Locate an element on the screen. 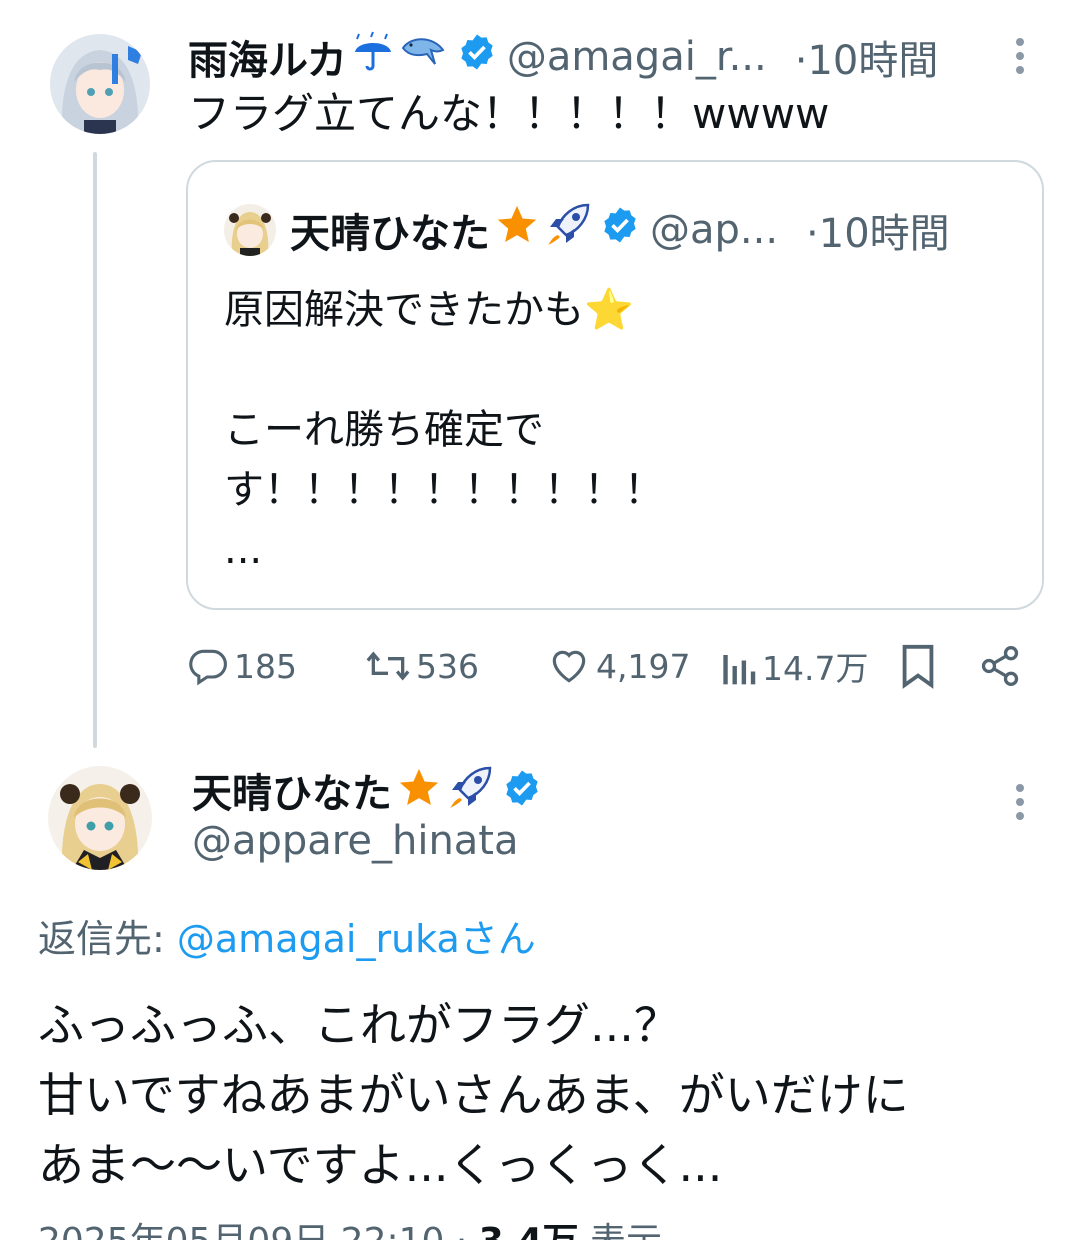  tweet-meta: 2025年05月09日 22:10 · 3.4万 表示 is located at coordinates (350, 1226).